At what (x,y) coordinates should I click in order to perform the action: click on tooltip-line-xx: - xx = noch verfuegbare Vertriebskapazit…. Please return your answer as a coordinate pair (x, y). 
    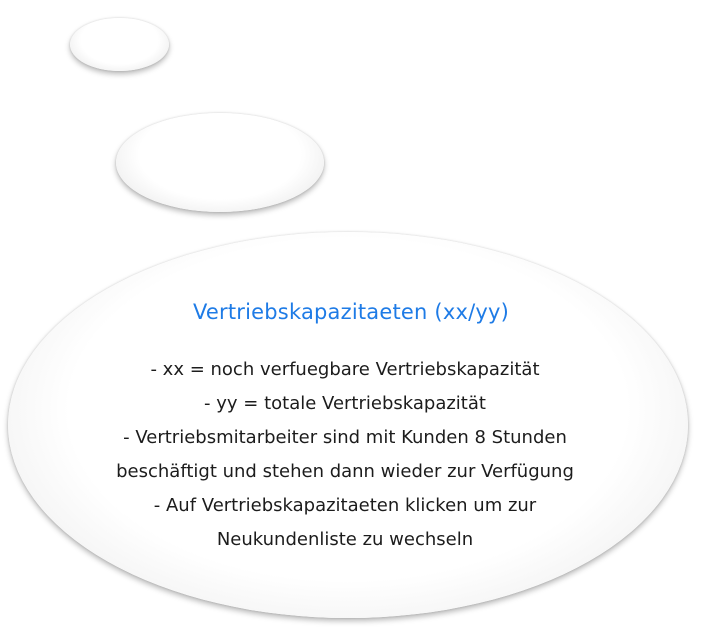
    Looking at the image, I should click on (345, 369).